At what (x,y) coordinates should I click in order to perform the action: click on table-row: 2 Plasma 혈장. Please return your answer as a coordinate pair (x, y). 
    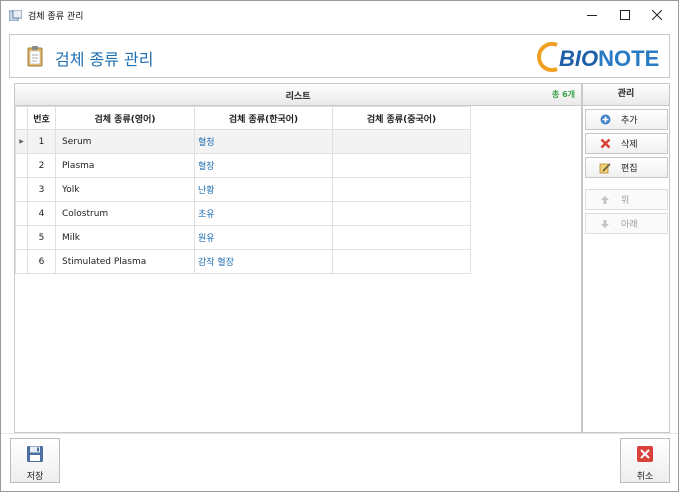
    Looking at the image, I should click on (243, 165).